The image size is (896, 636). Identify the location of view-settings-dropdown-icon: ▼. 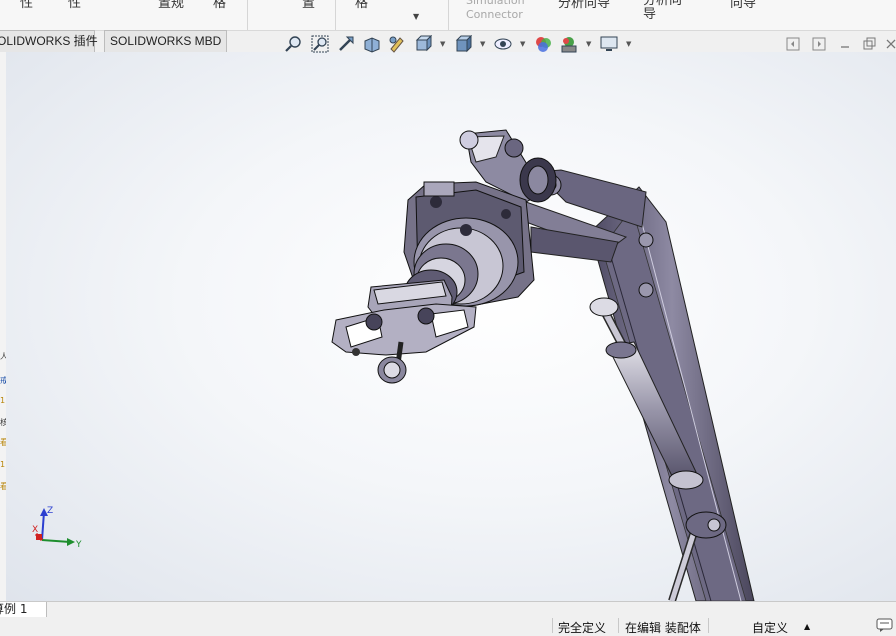
(628, 44).